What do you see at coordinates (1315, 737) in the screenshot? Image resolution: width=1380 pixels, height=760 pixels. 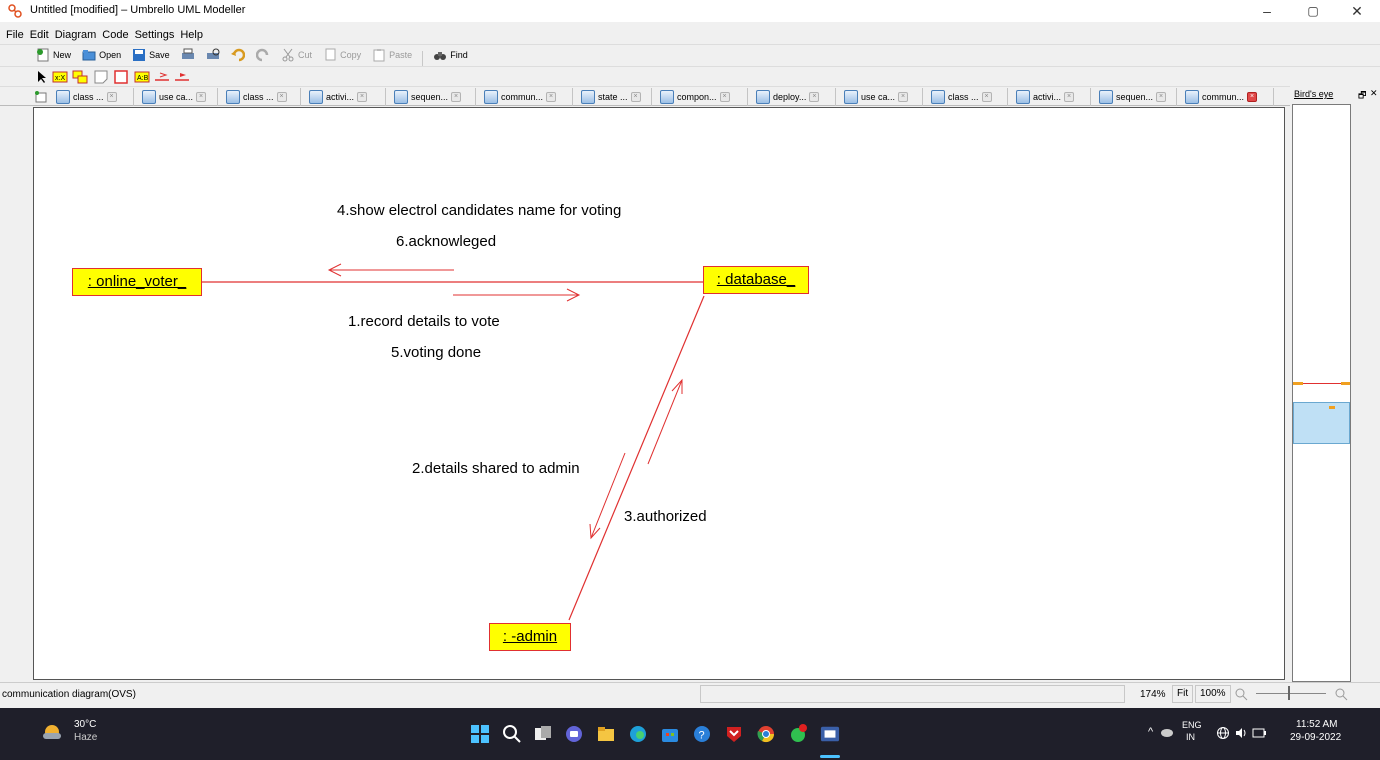 I see `clock-date: 29-09-2022` at bounding box center [1315, 737].